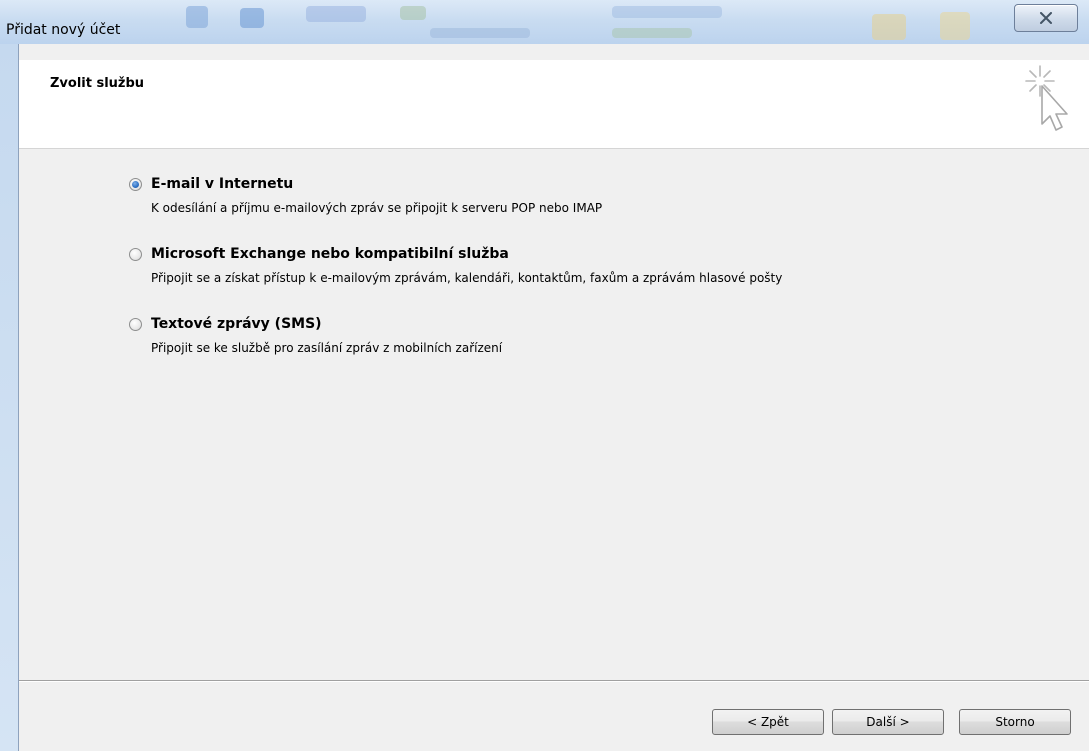 The width and height of the screenshot is (1089, 751). Describe the element at coordinates (135, 184) in the screenshot. I see `radio-internet-email` at that location.